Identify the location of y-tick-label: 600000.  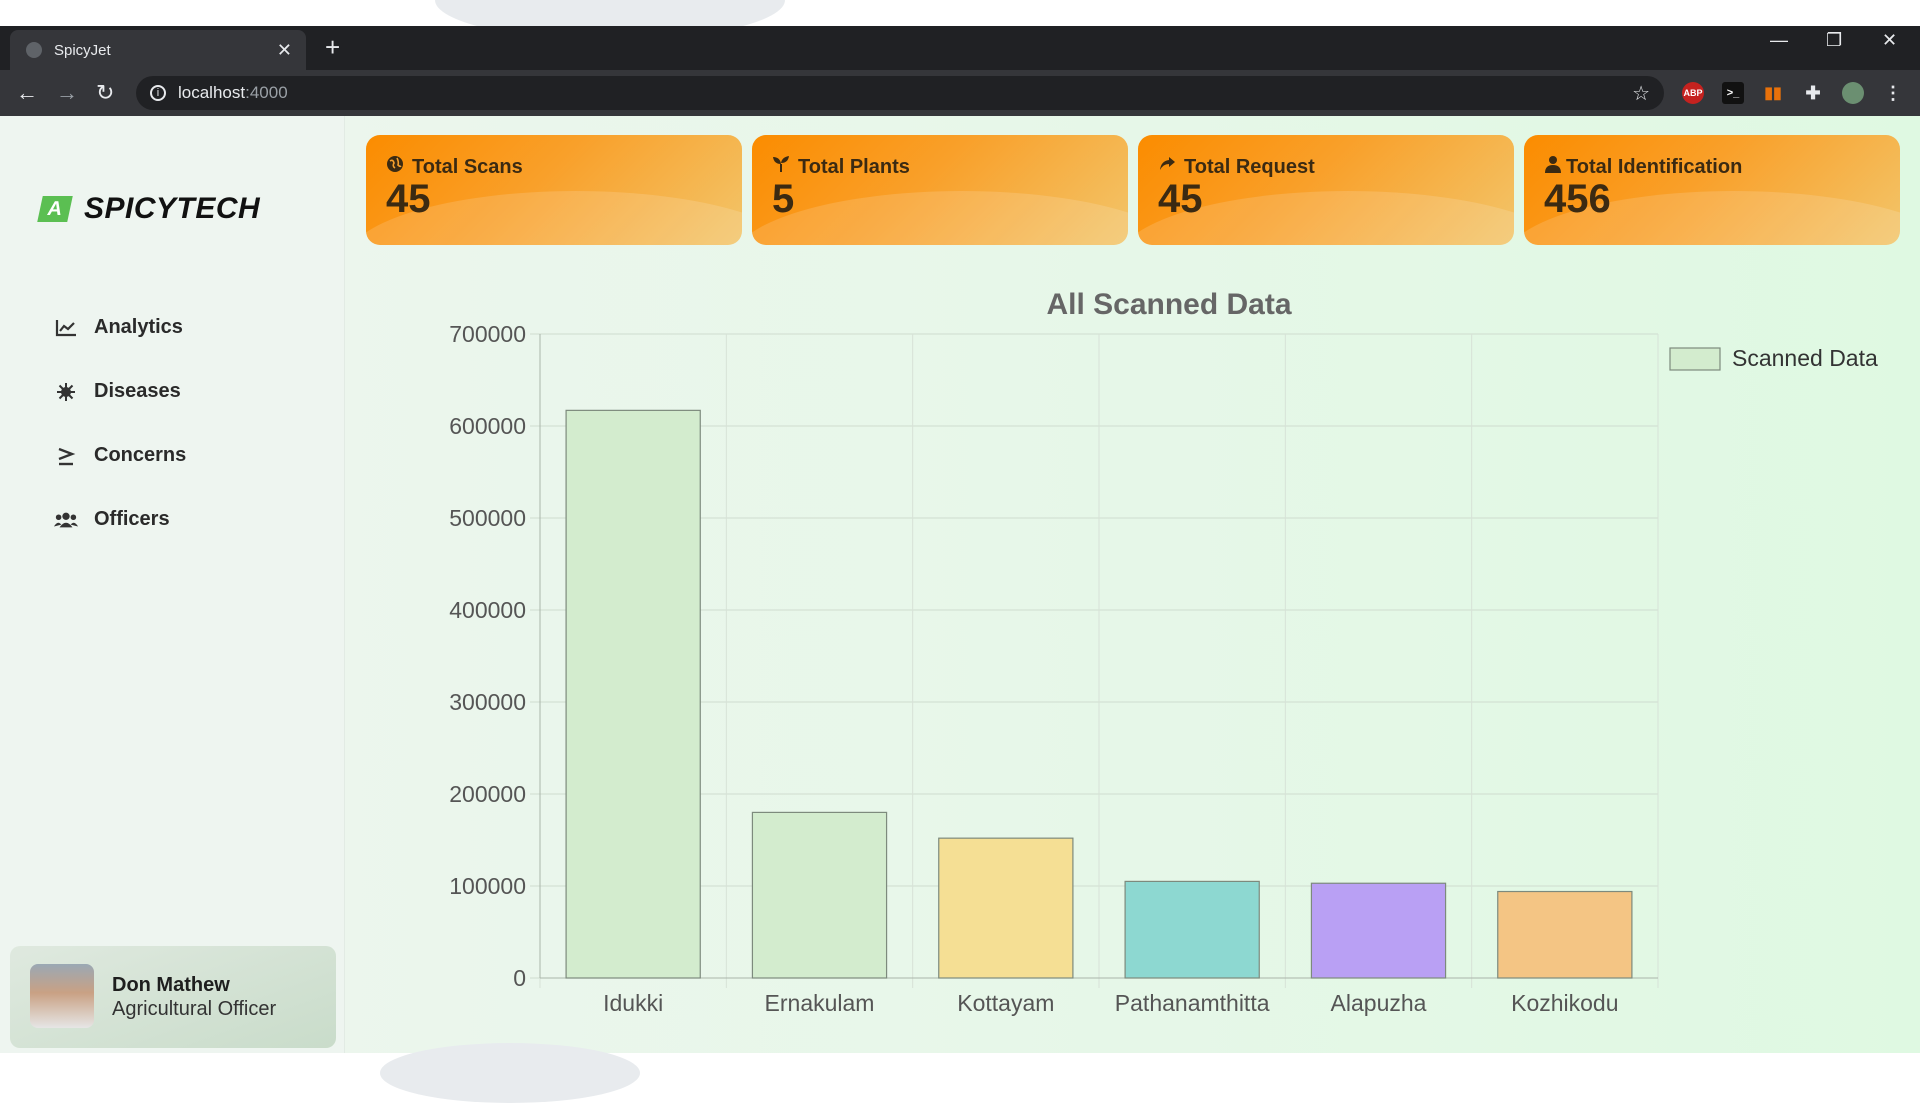
(487, 426).